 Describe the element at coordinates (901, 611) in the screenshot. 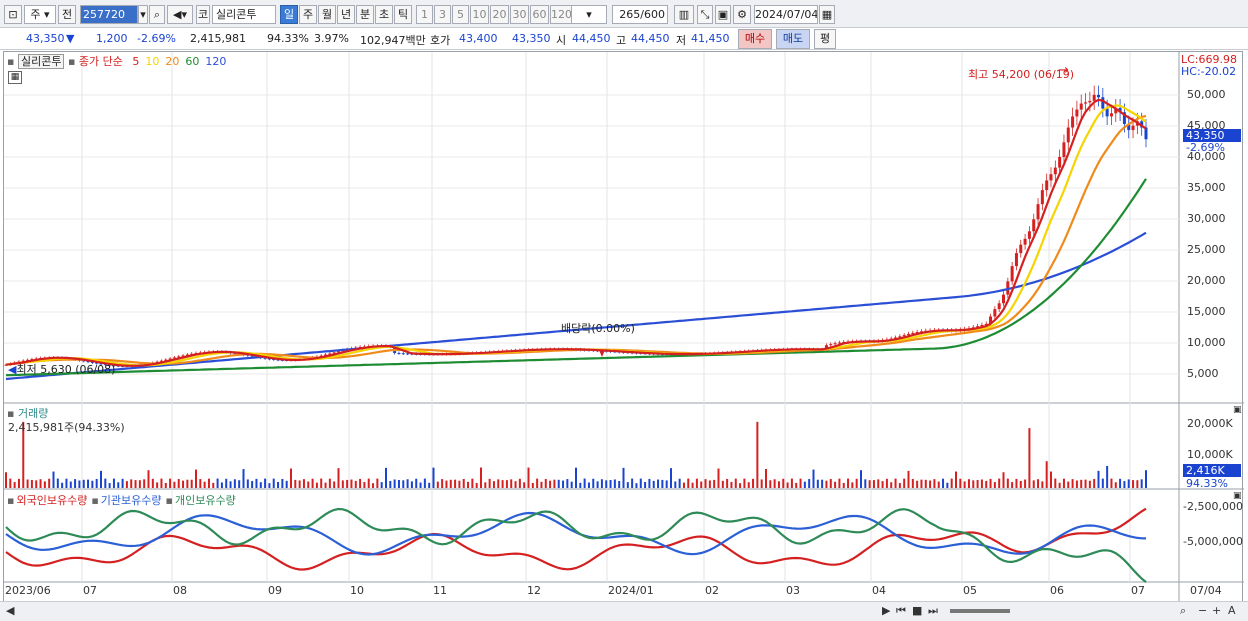

I see `rewind-icon: ⏮` at that location.